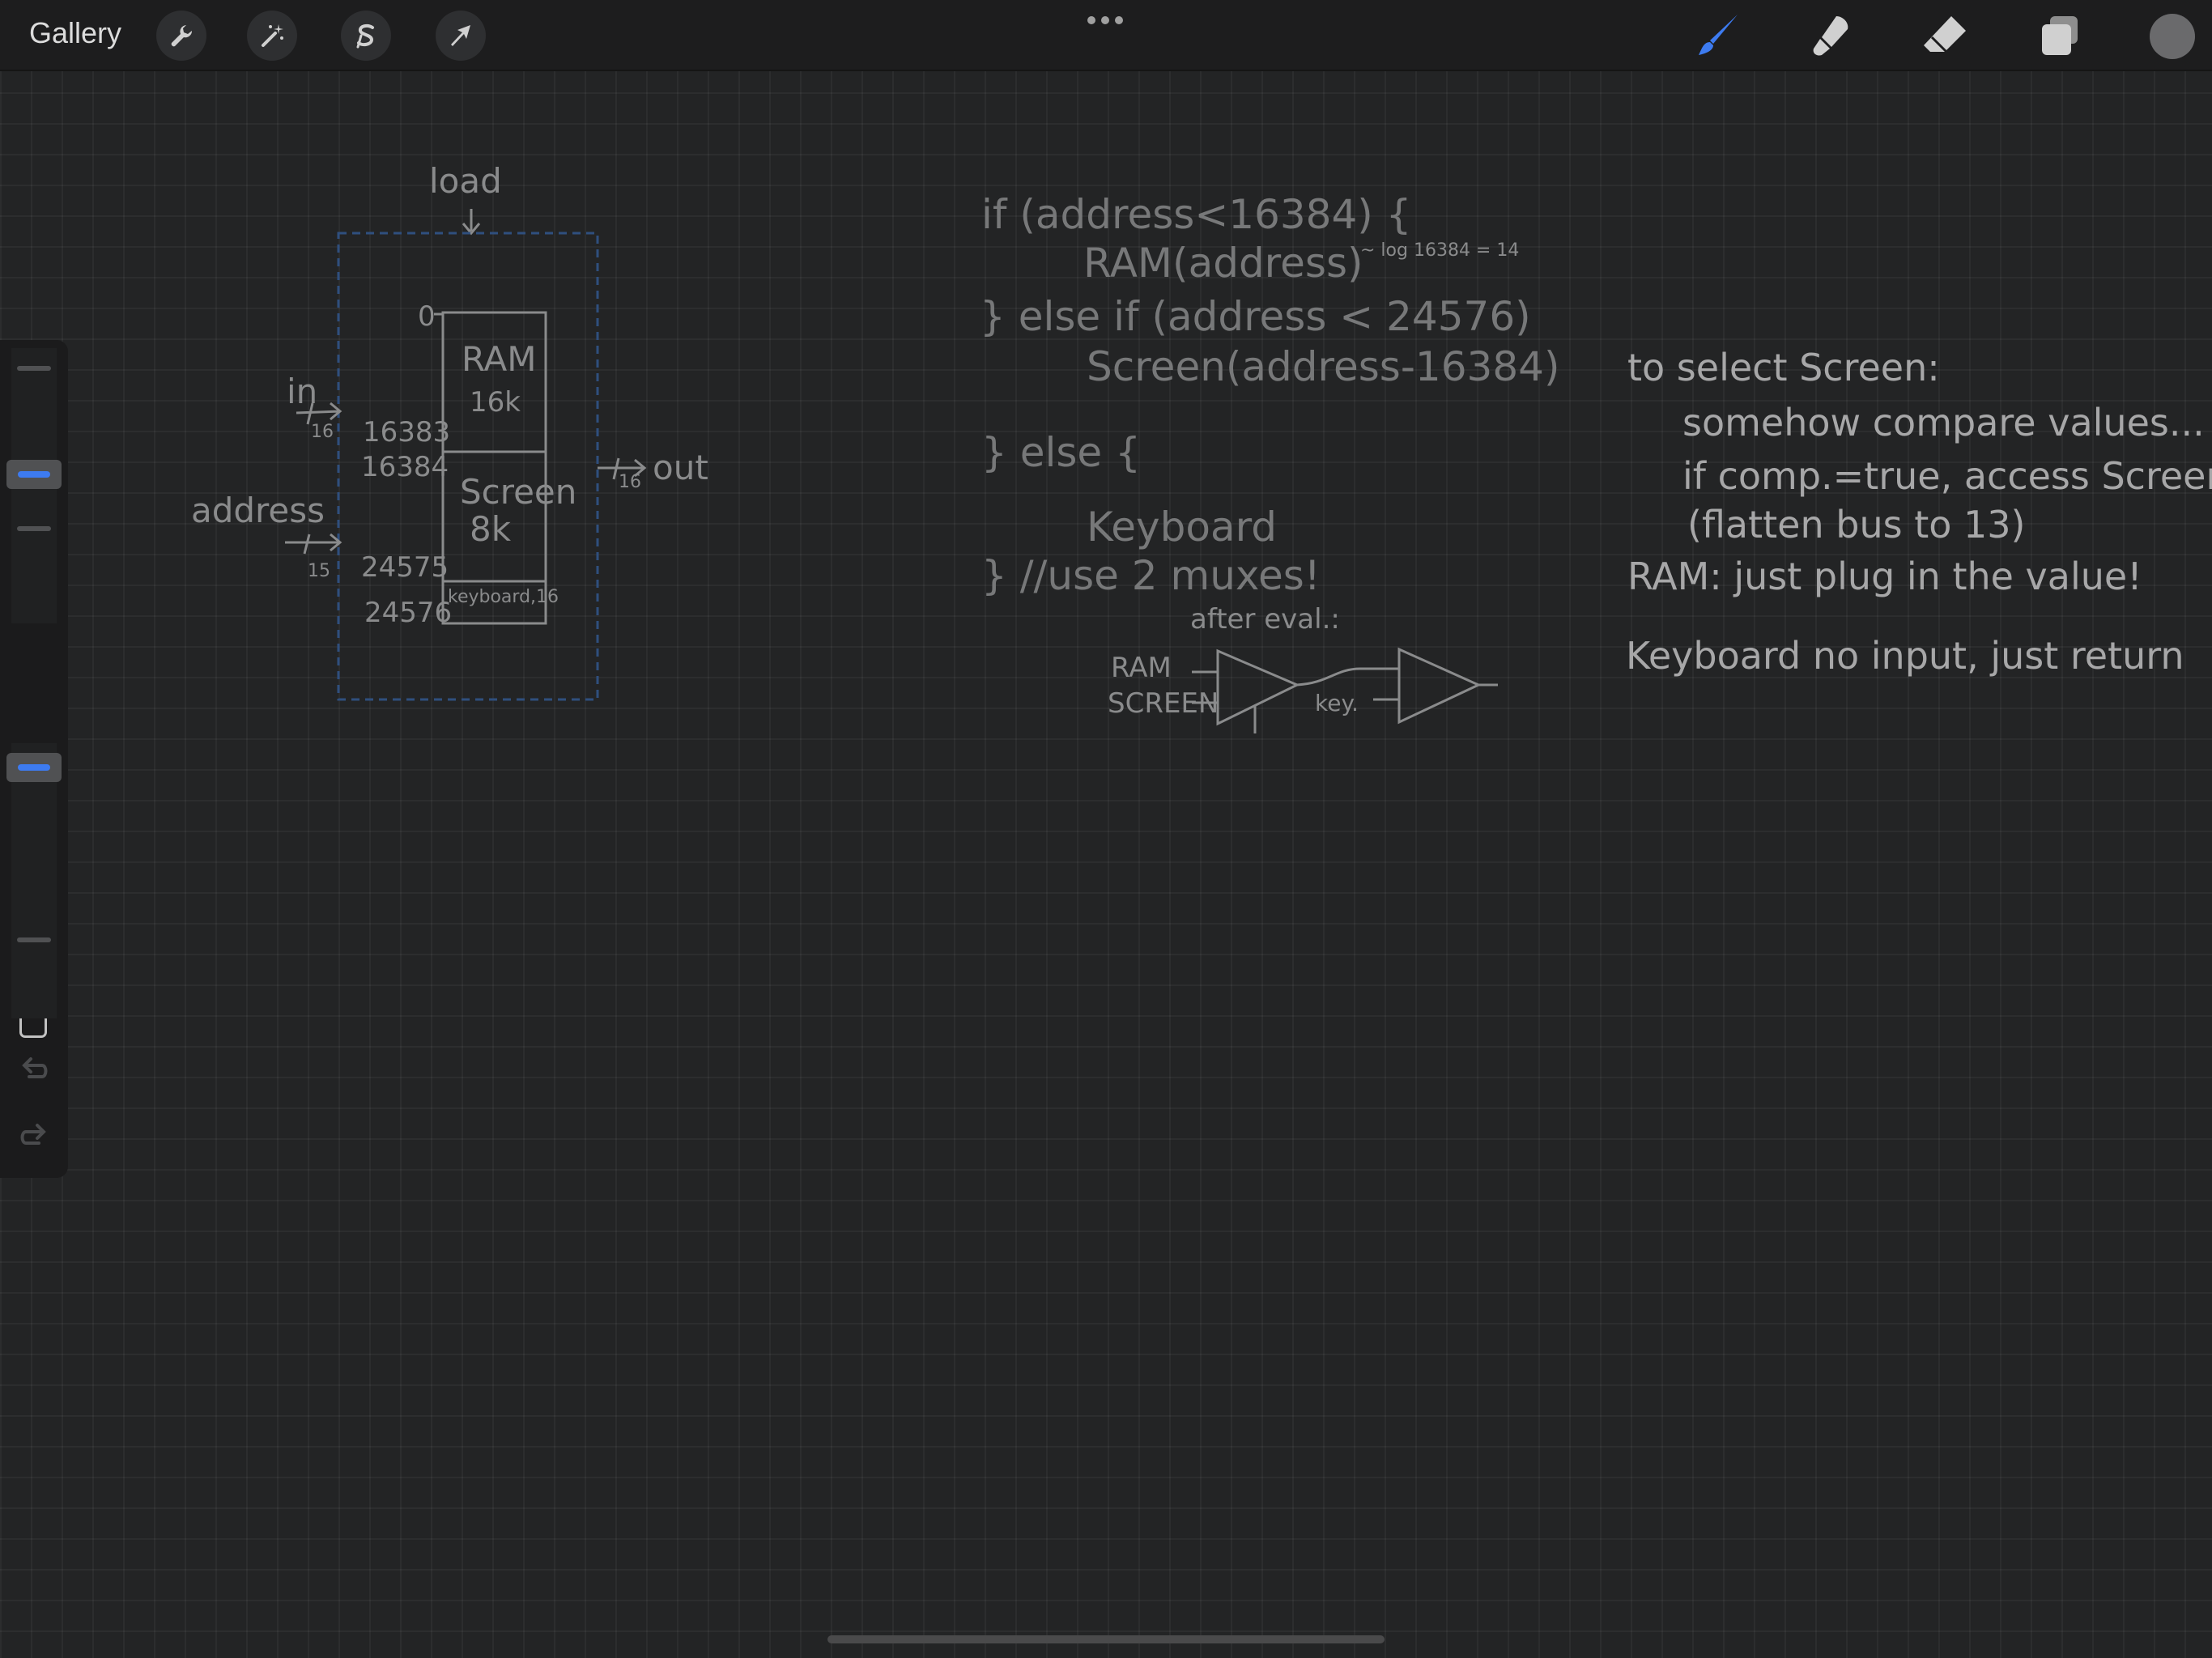 This screenshot has height=1658, width=2212. I want to click on redo-icon, so click(33, 1134).